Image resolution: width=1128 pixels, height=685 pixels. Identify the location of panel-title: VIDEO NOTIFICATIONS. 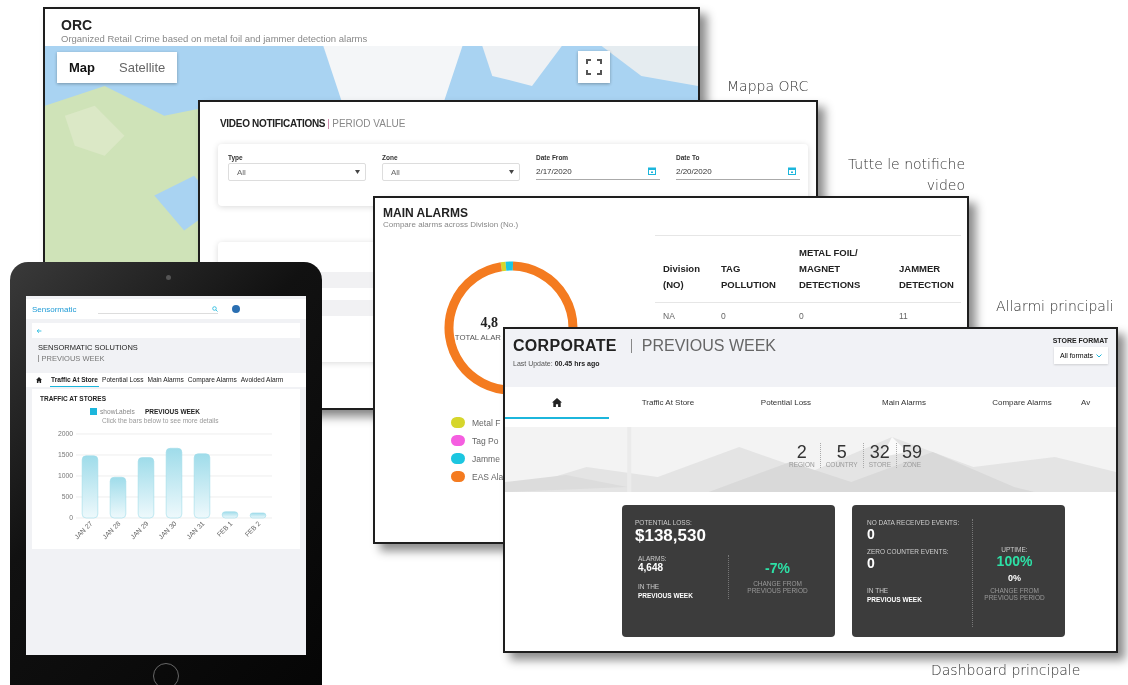
(273, 123).